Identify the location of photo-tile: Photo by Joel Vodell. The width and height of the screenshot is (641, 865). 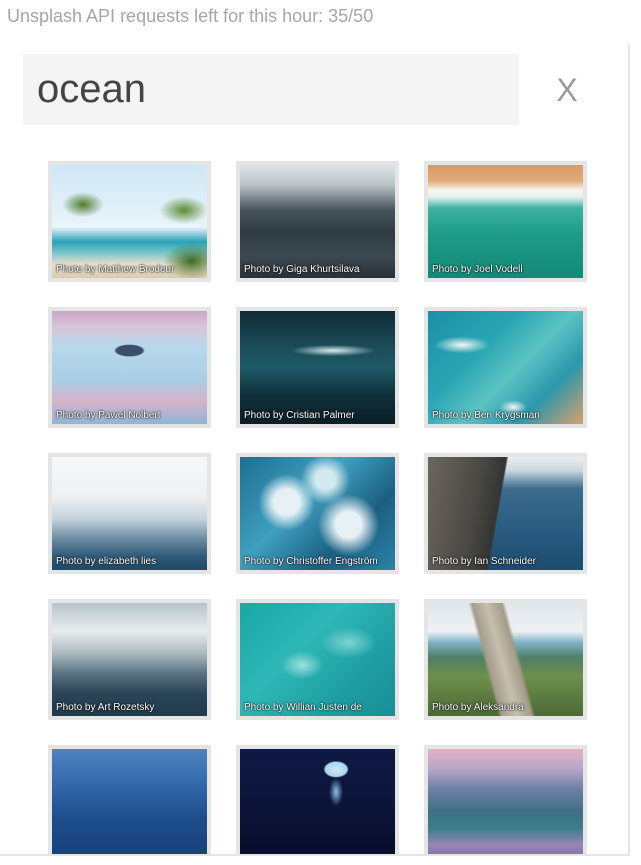
(505, 221).